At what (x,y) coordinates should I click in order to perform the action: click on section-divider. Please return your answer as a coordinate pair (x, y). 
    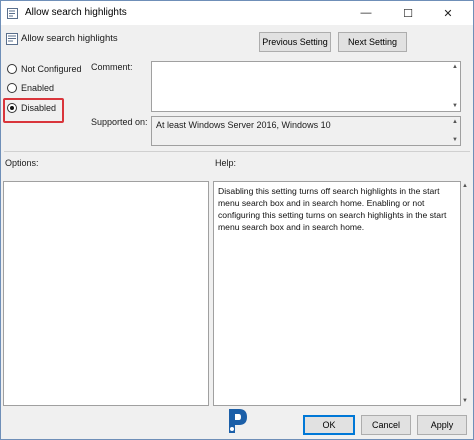
    Looking at the image, I should click on (237, 151).